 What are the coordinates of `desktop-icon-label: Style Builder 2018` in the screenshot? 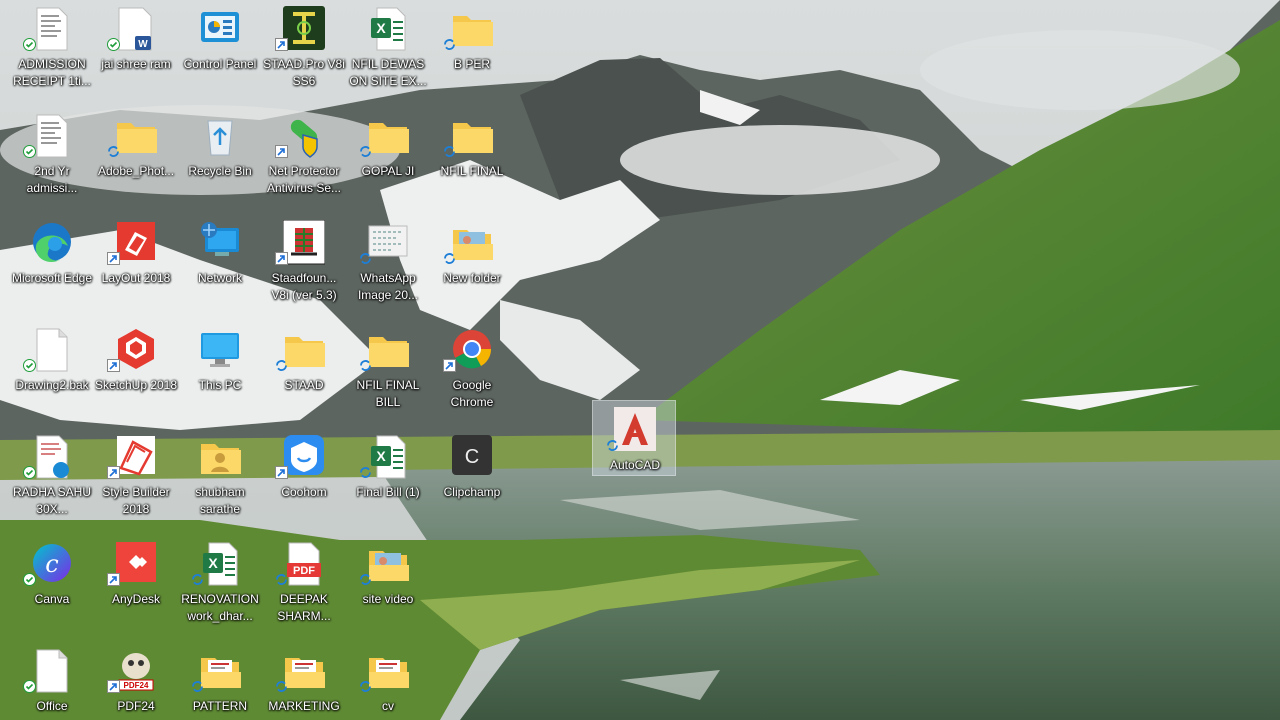 It's located at (136, 500).